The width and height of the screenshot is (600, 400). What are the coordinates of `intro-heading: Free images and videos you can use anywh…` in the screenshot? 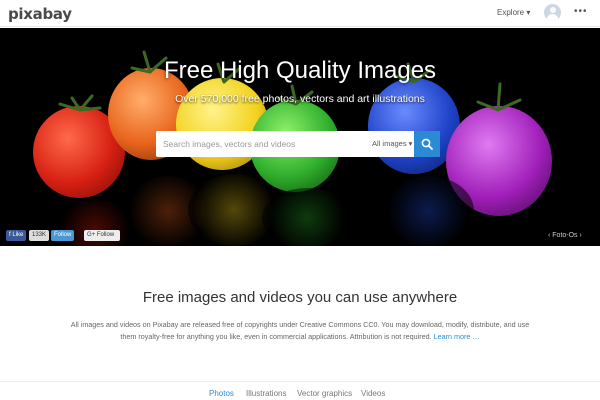 It's located at (300, 297).